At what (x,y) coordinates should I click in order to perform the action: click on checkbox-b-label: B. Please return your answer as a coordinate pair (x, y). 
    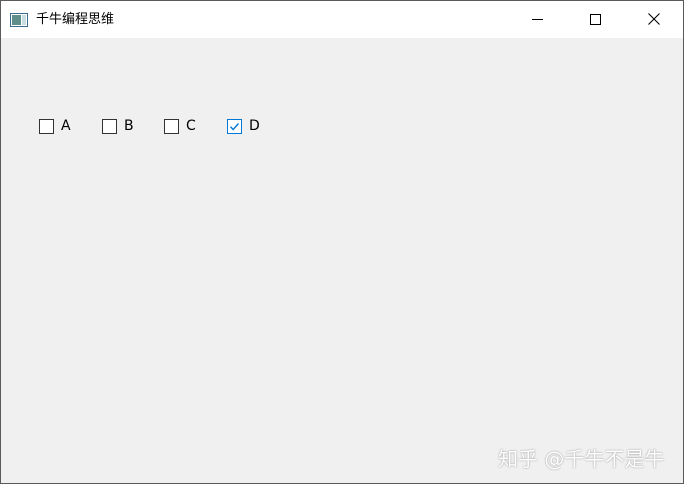
    Looking at the image, I should click on (129, 126).